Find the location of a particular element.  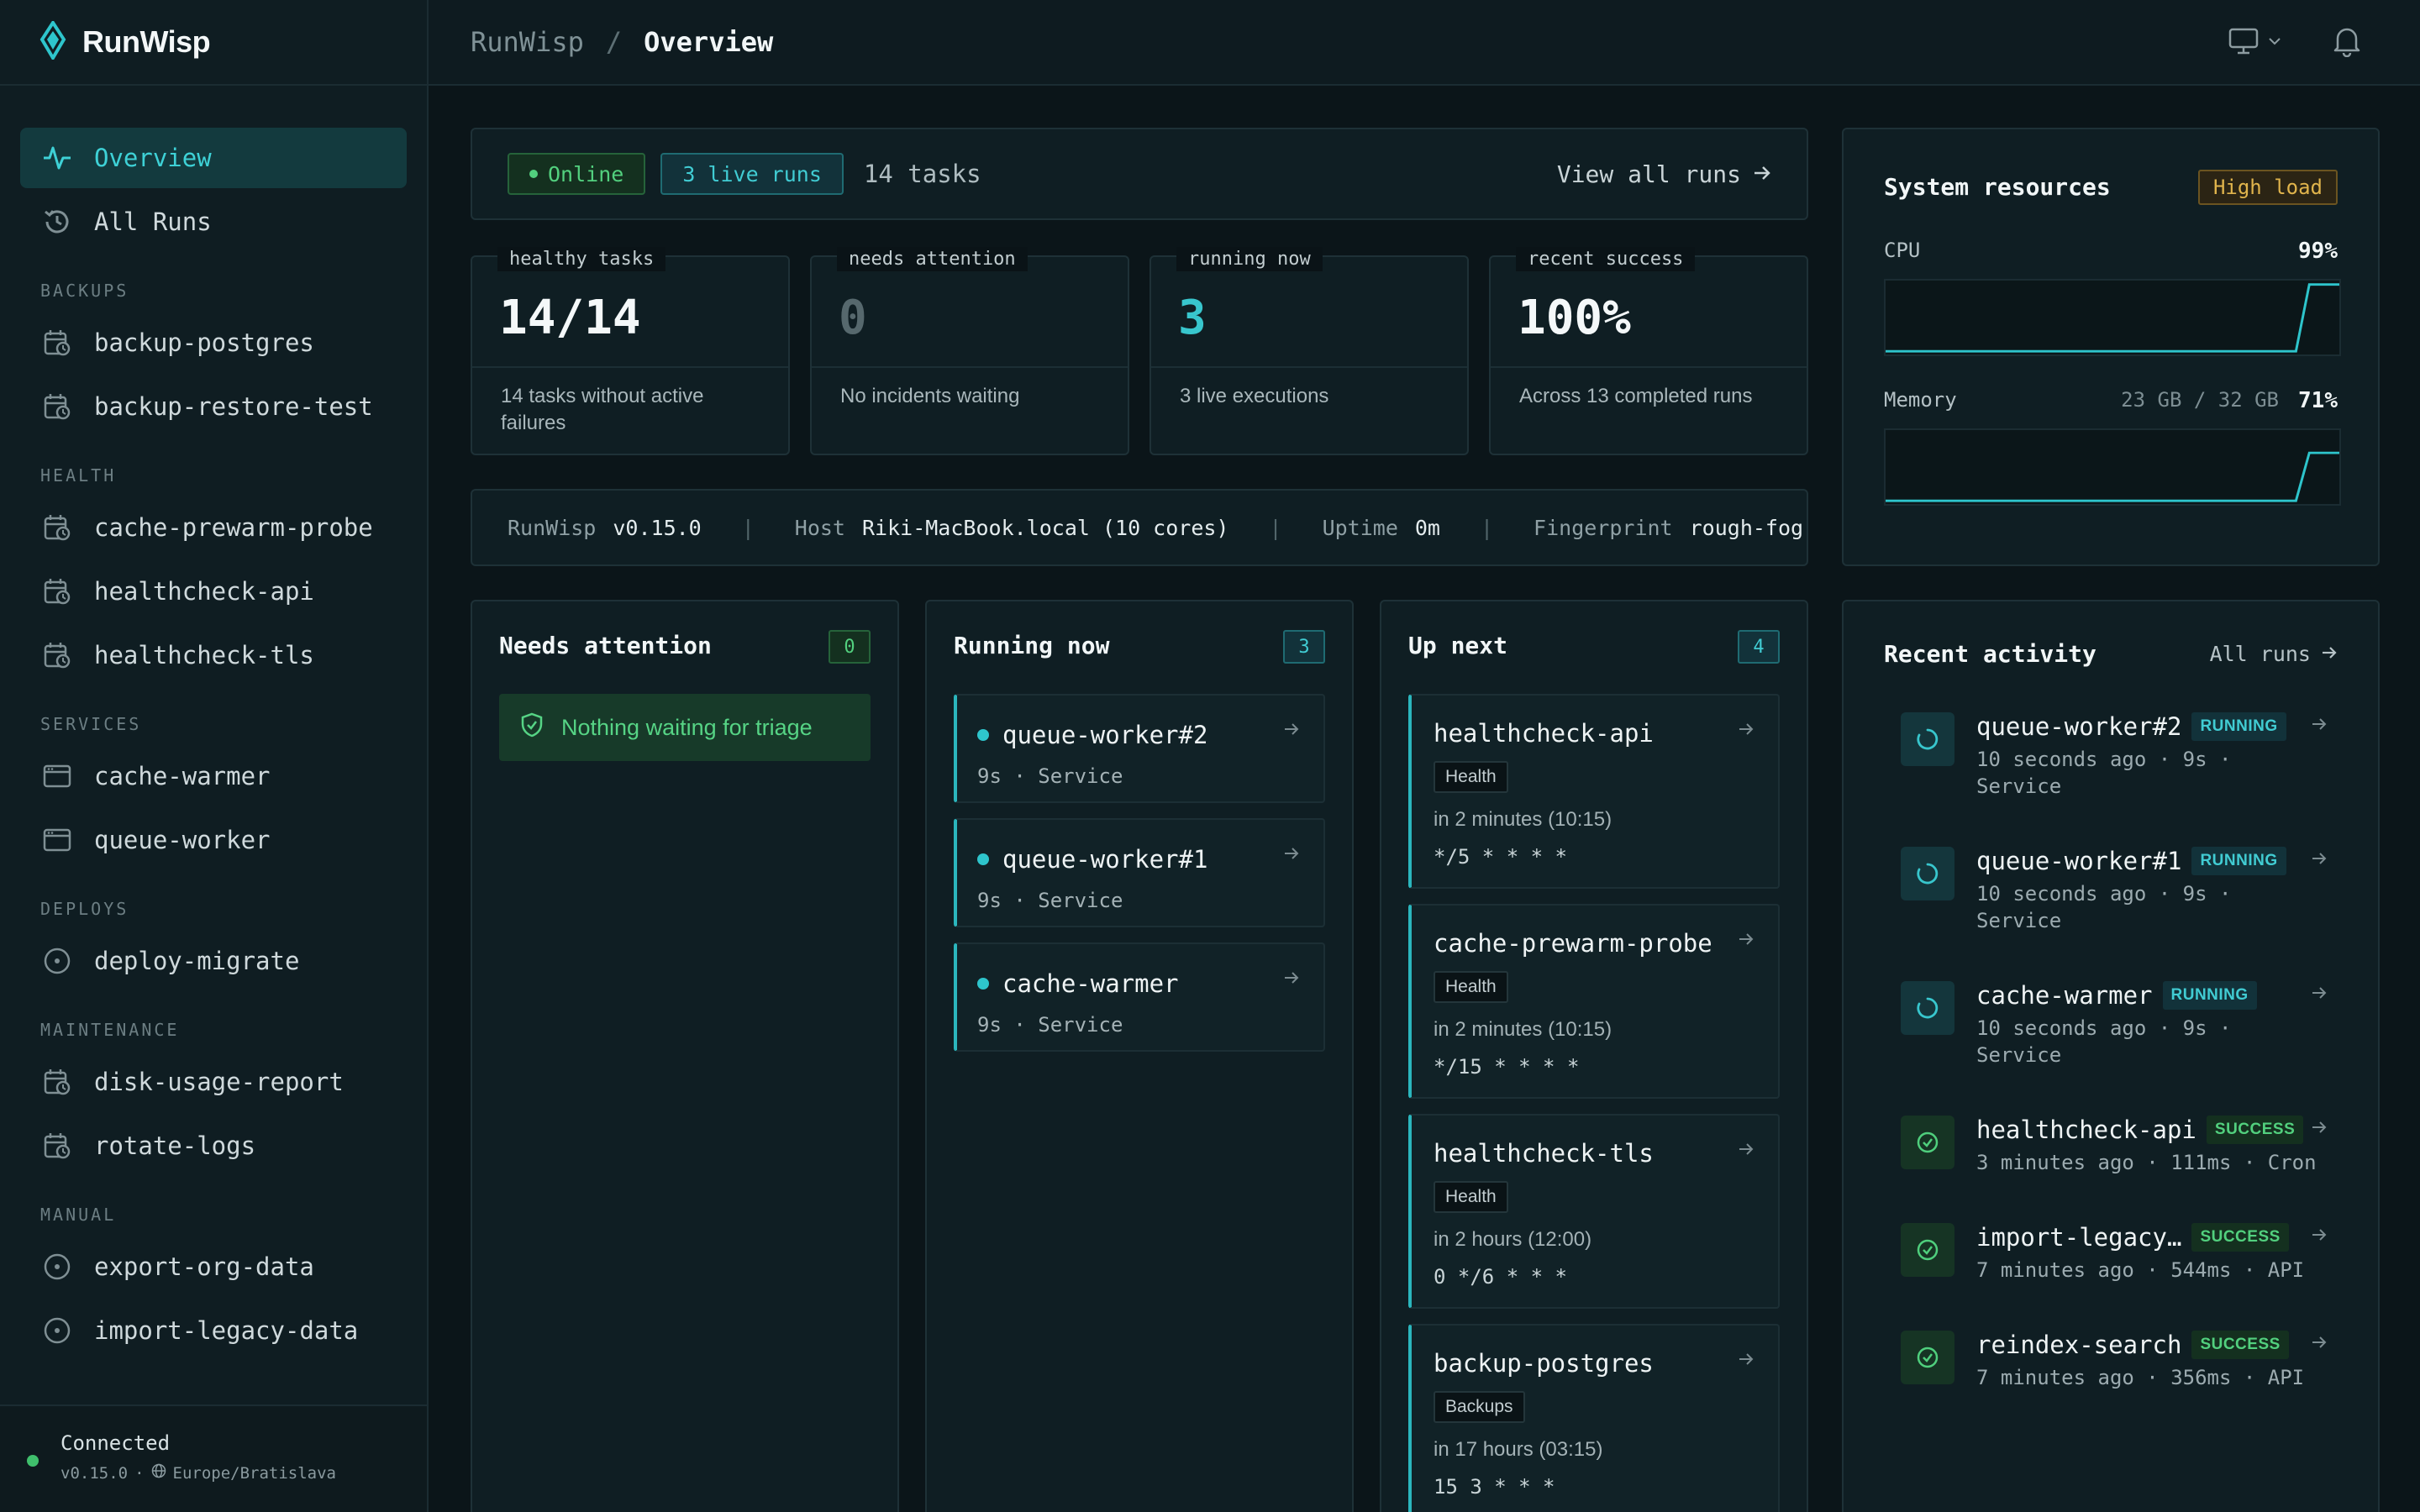

runwisp-logo-icon is located at coordinates (53, 41).